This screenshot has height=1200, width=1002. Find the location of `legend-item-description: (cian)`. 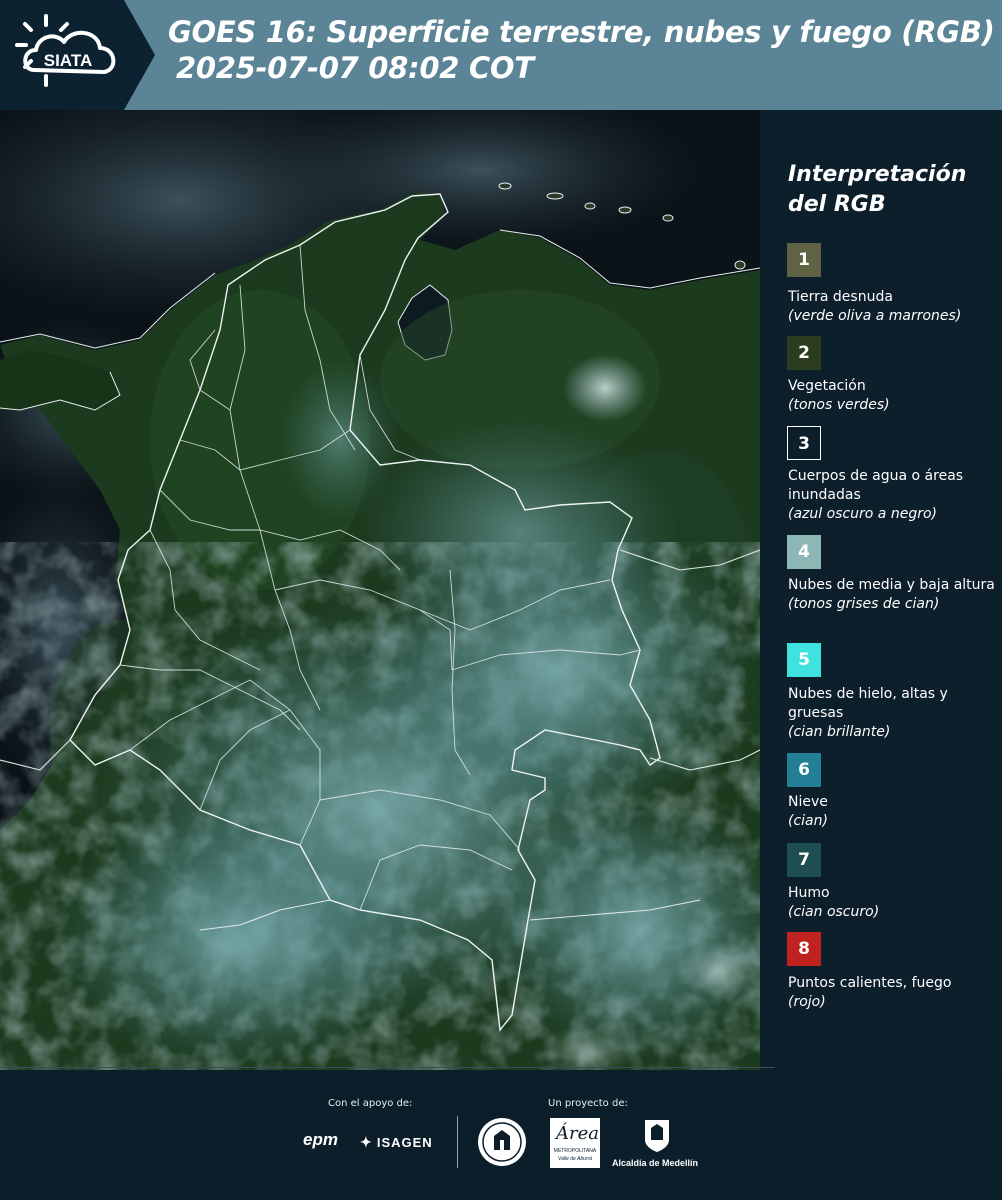

legend-item-description: (cian) is located at coordinates (808, 821).